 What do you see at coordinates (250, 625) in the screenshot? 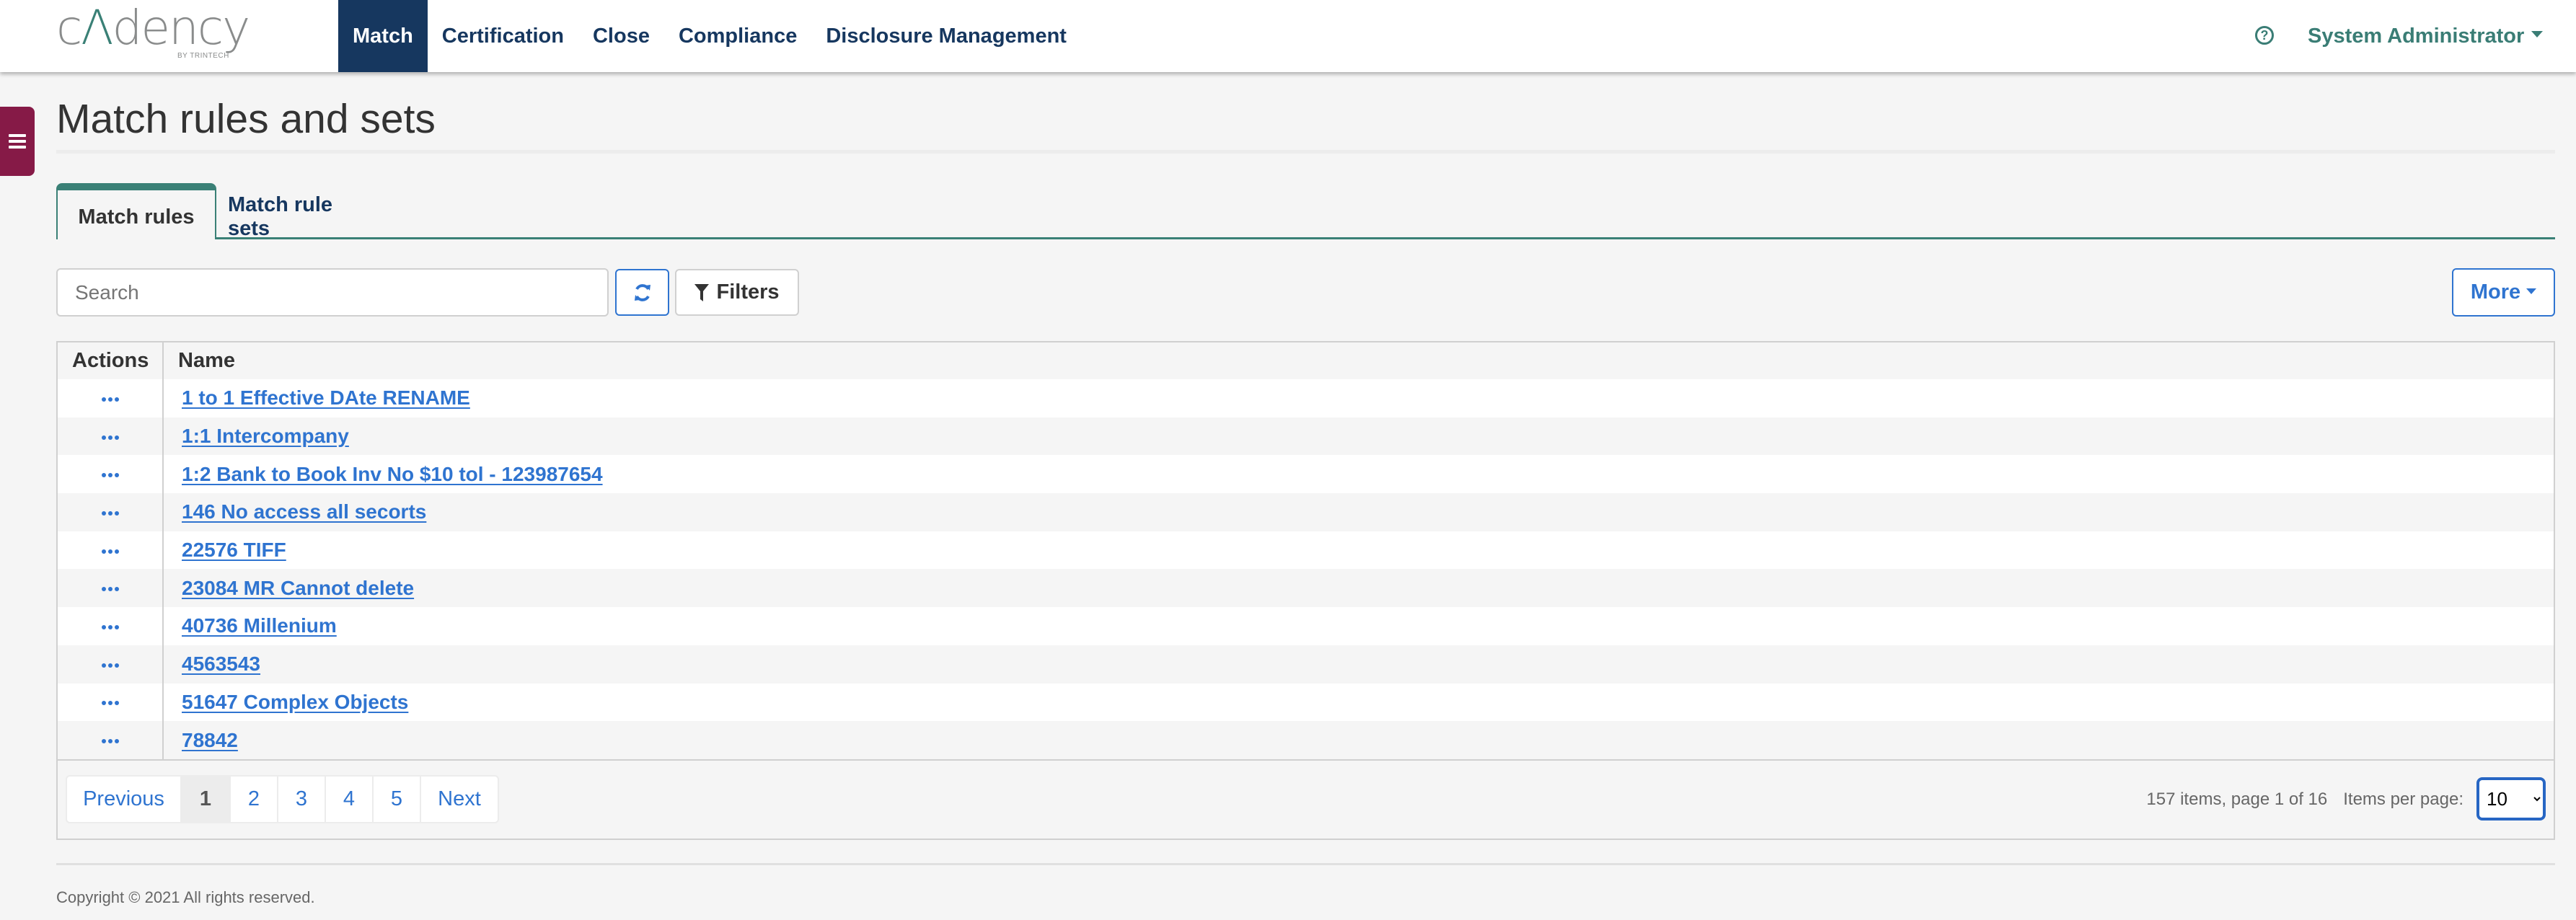
I see `match-rule-link: 40736 Millenium` at bounding box center [250, 625].